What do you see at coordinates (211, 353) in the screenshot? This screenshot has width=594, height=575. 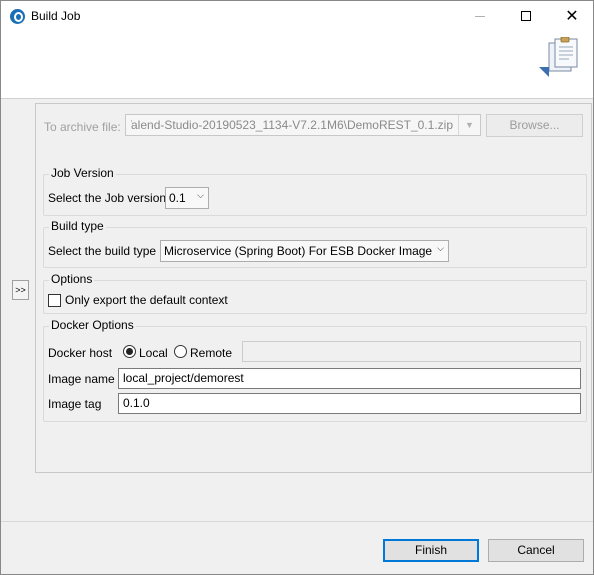 I see `docker-host-remote-label: Remote` at bounding box center [211, 353].